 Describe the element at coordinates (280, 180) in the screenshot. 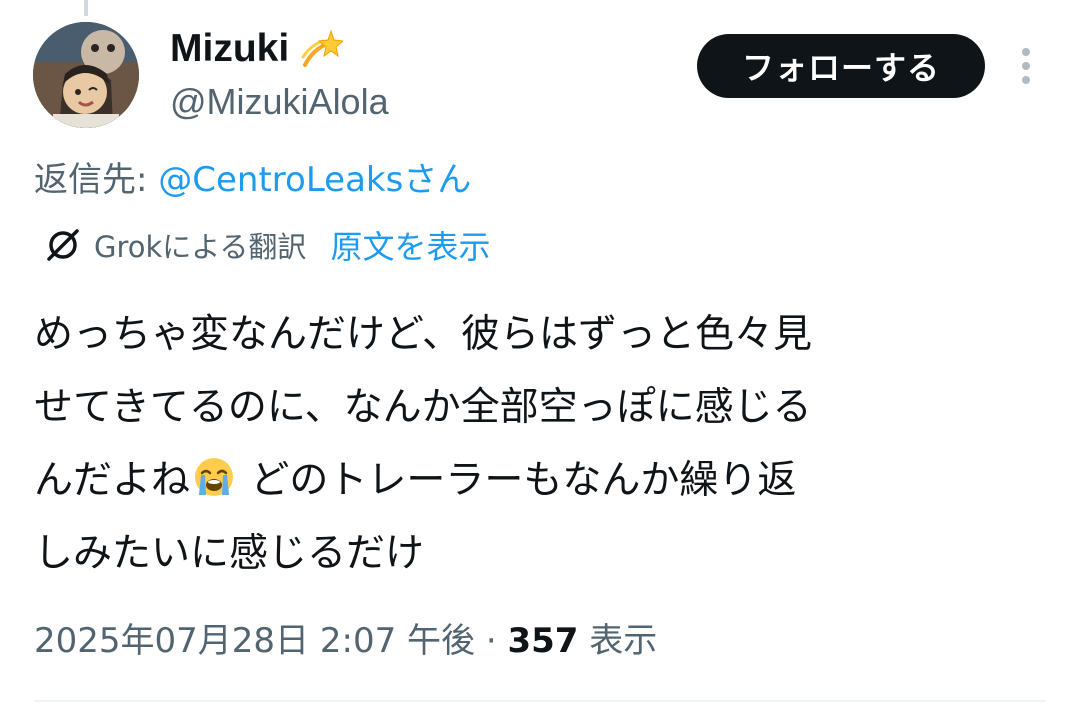

I see `reply-mention-handle: @CentroLeaks` at that location.